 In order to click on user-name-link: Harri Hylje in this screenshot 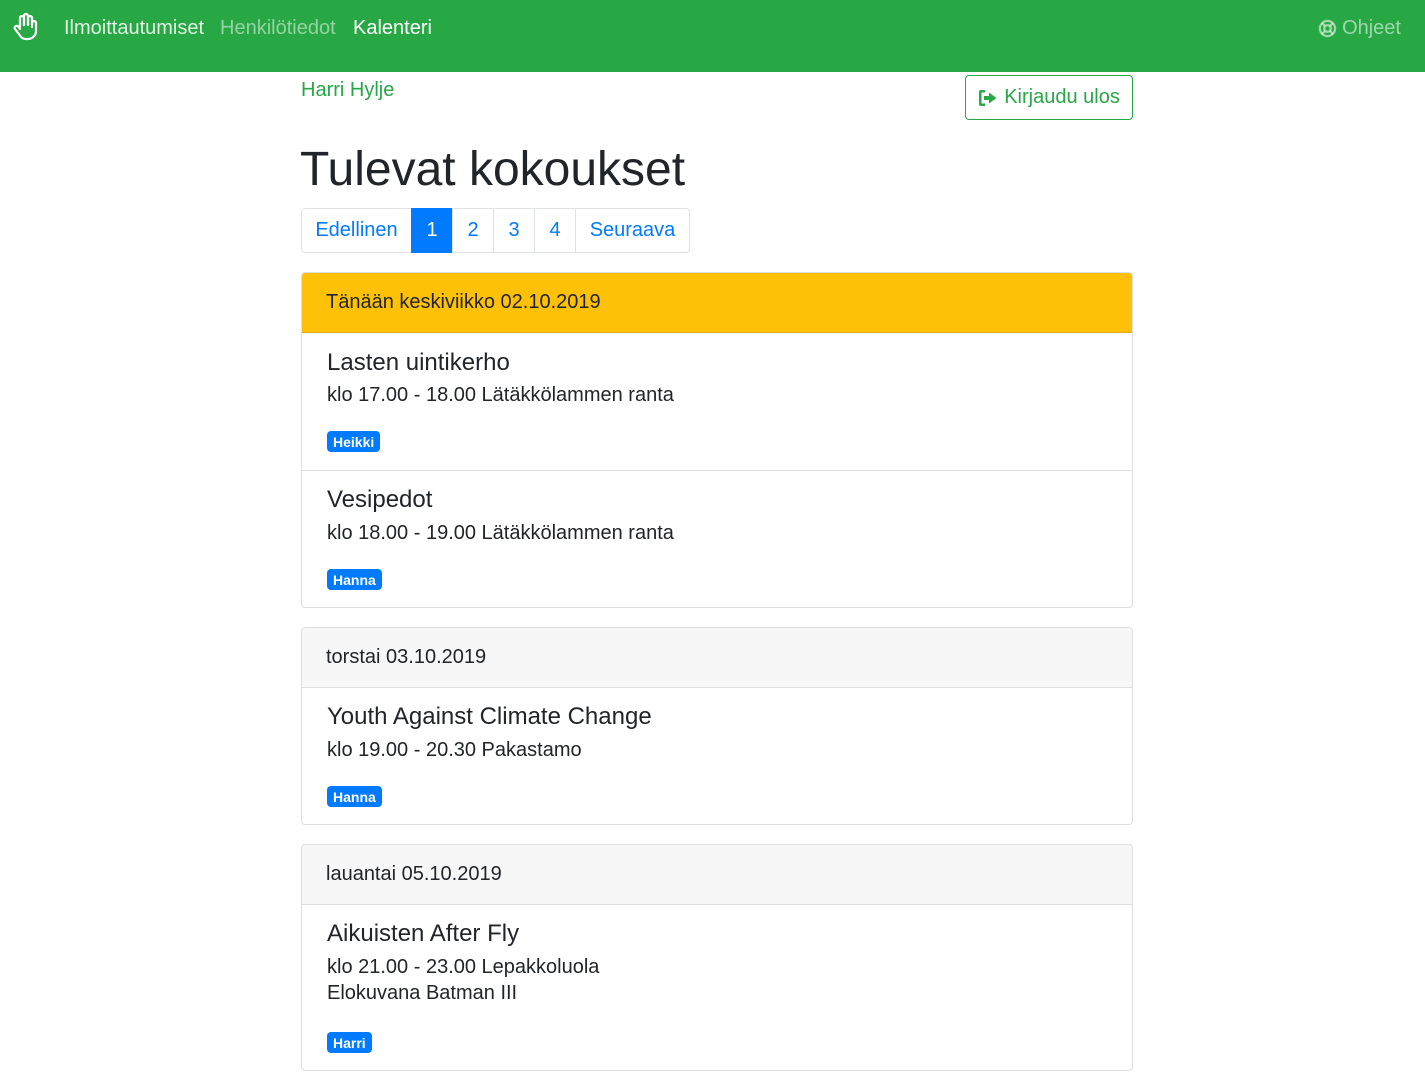, I will do `click(347, 90)`.